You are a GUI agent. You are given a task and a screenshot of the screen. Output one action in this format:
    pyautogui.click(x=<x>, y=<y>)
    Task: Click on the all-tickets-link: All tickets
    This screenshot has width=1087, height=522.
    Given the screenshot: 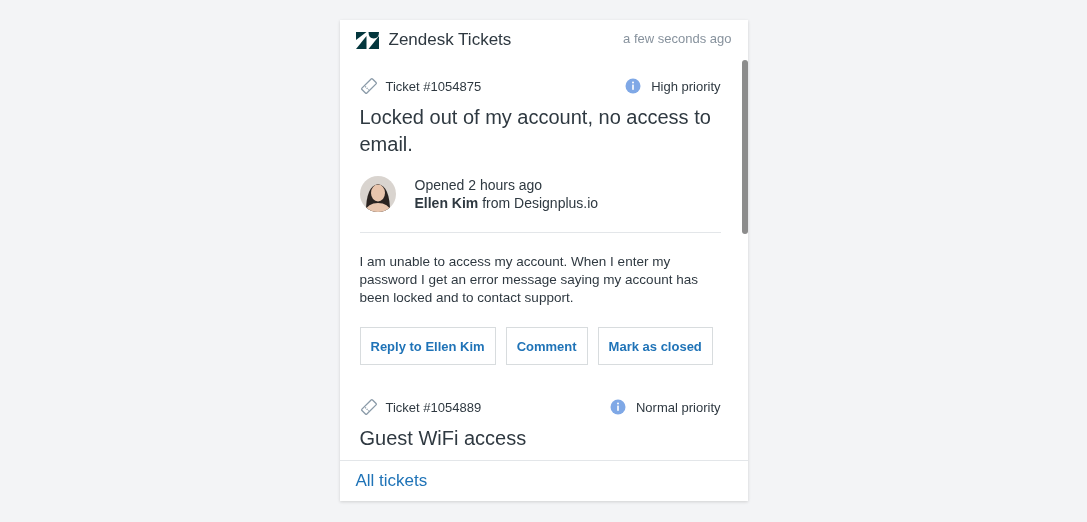 What is the action you would take?
    pyautogui.click(x=391, y=481)
    